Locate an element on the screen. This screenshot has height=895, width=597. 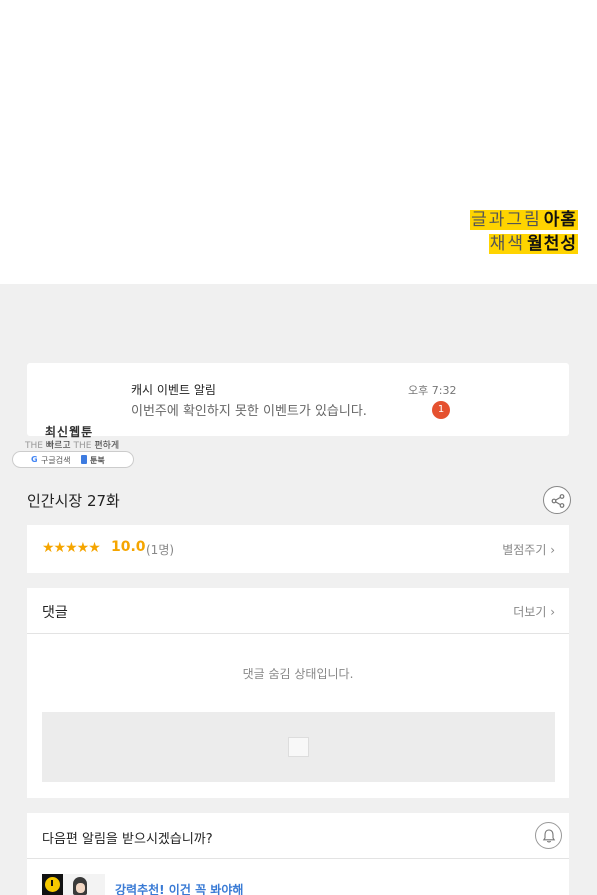
clock-icon is located at coordinates (52, 884).